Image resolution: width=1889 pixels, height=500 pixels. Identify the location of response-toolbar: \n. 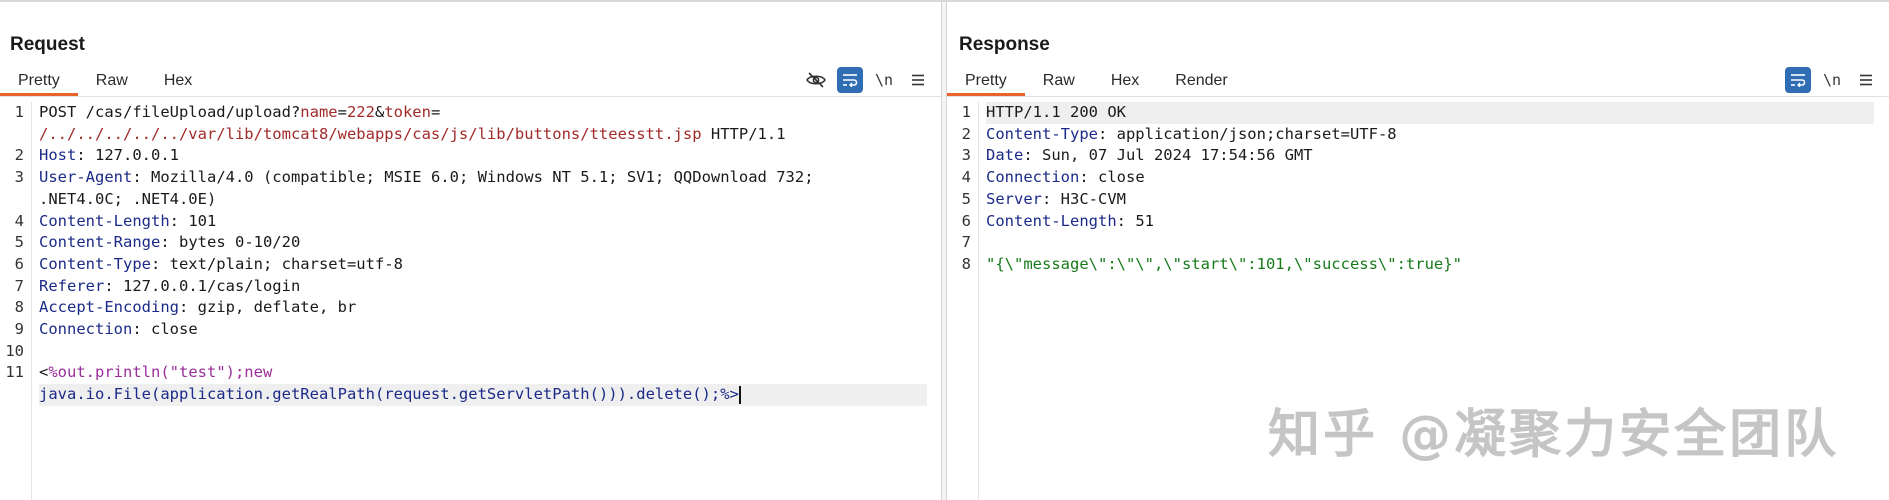
(1832, 80).